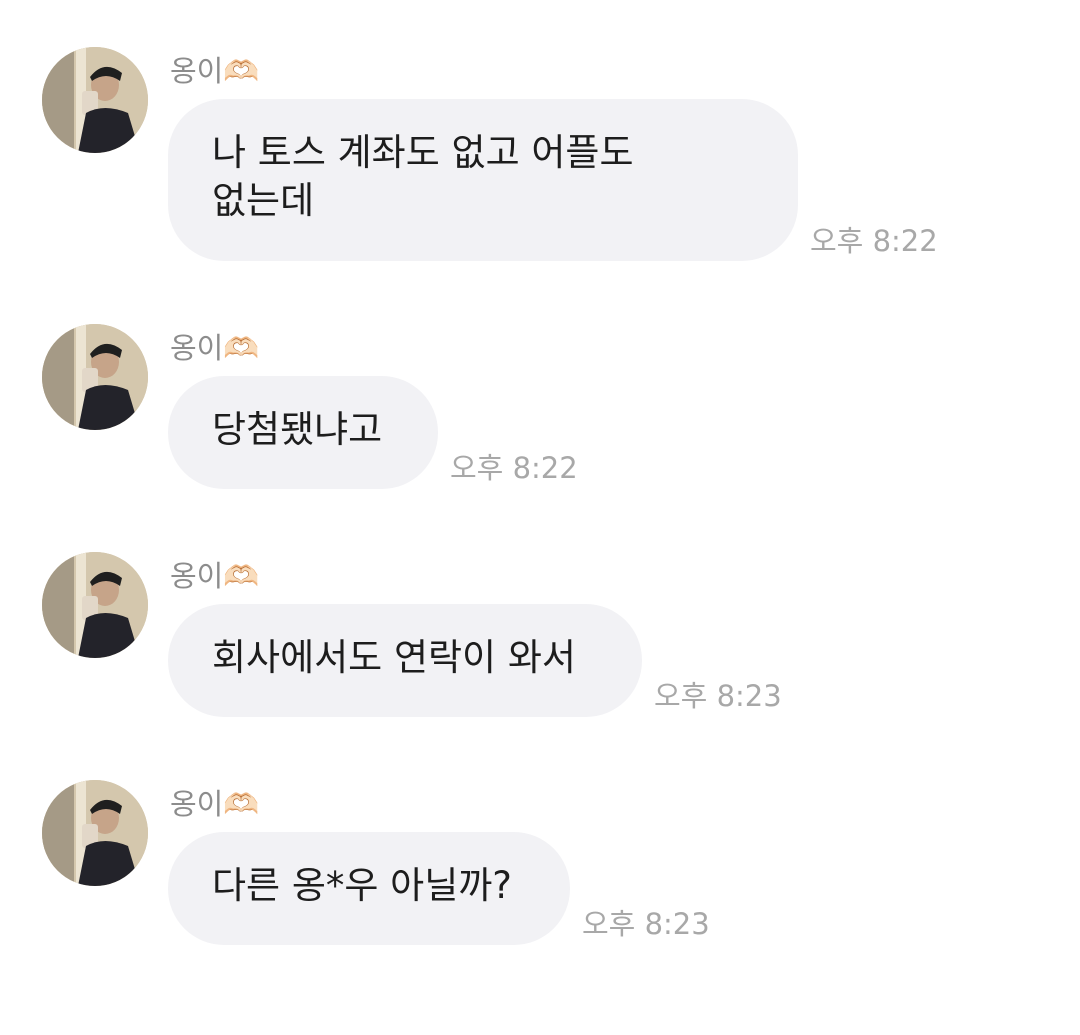 This screenshot has height=1035, width=1080. I want to click on message-bubble: 다른 옹*우 아닐까?, so click(369, 888).